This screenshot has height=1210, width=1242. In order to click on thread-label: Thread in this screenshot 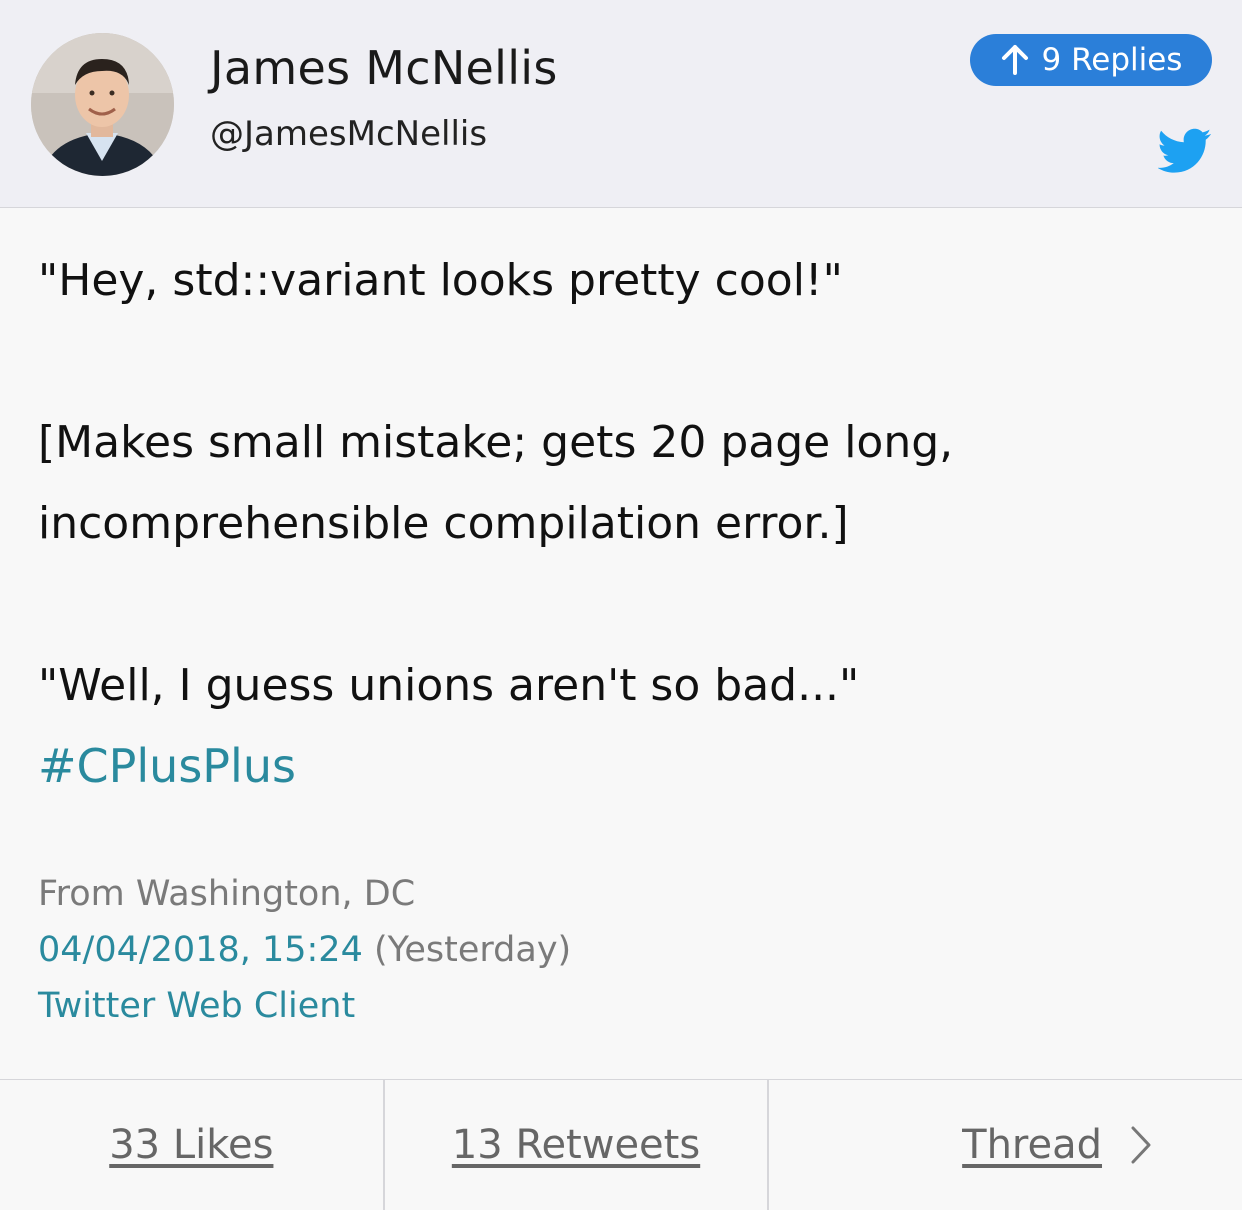, I will do `click(1032, 1145)`.